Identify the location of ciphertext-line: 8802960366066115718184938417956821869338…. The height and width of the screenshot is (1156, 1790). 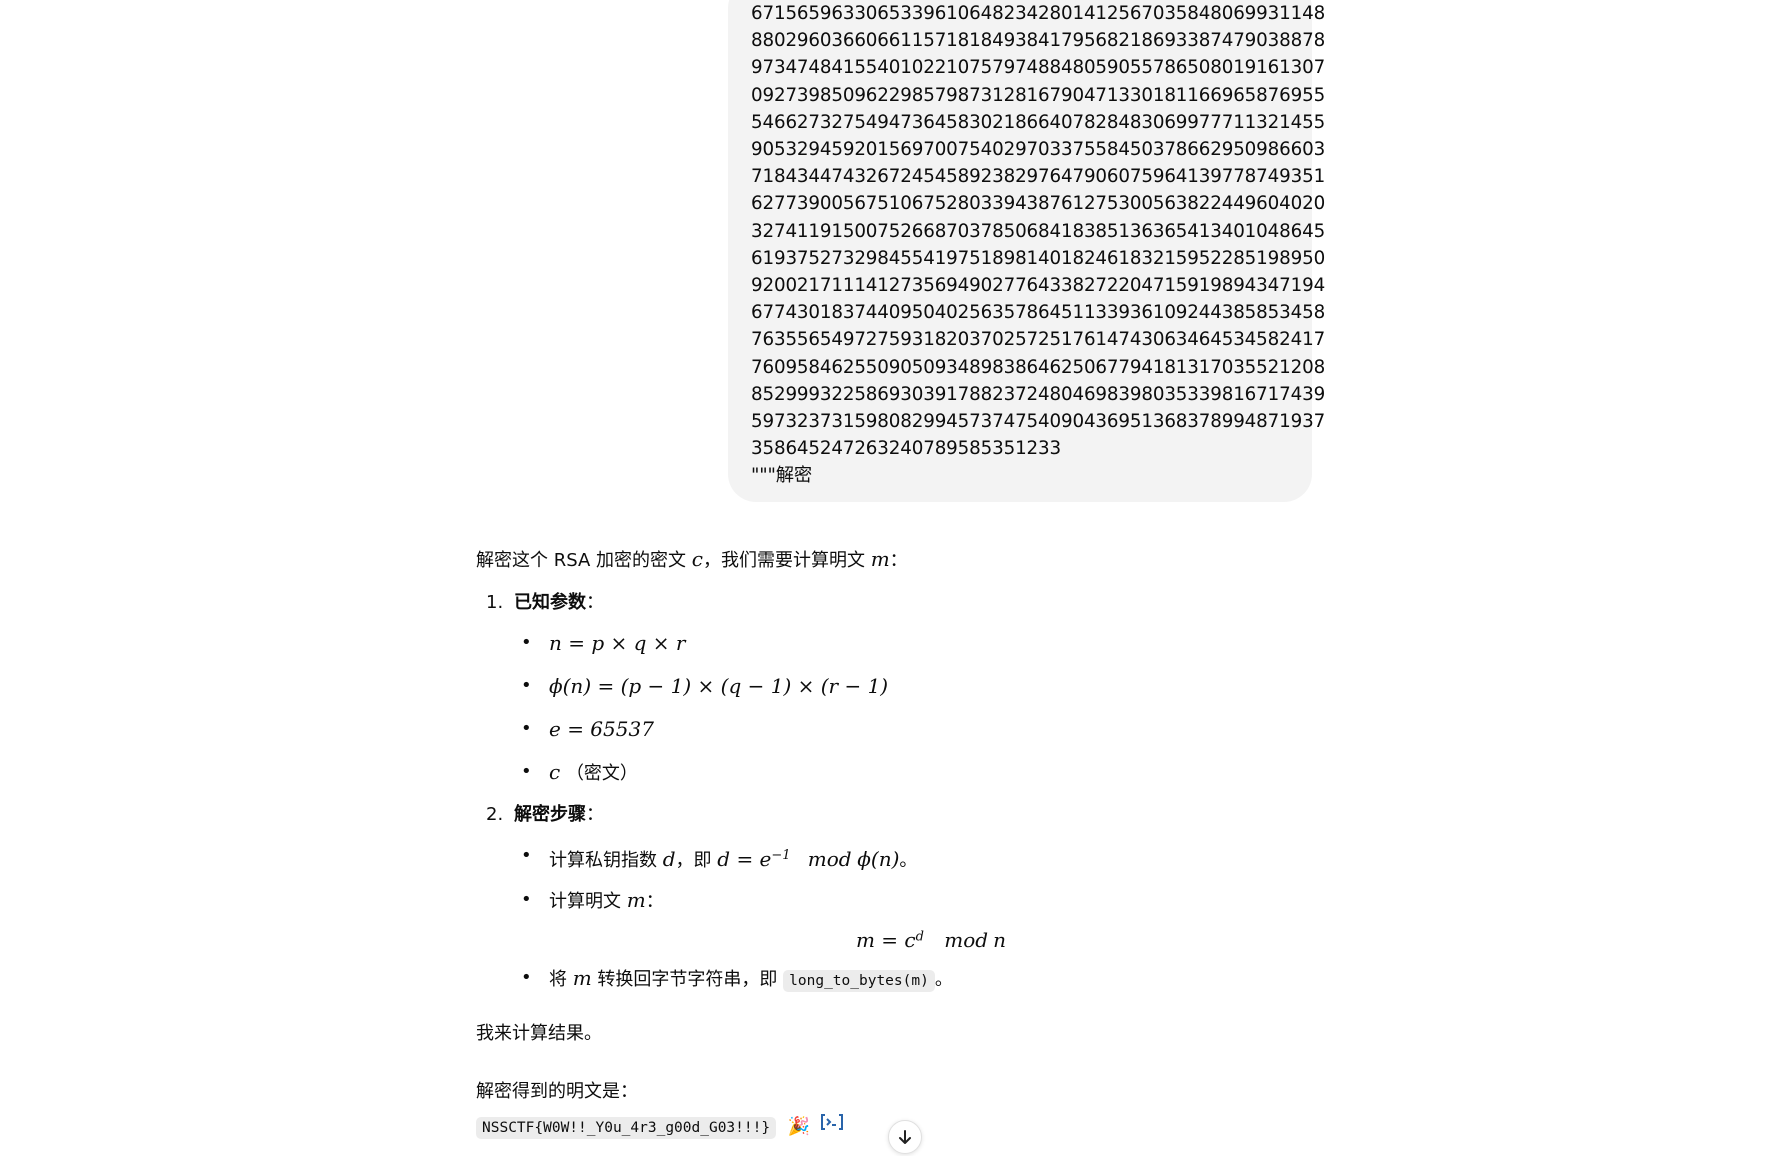
(1038, 41).